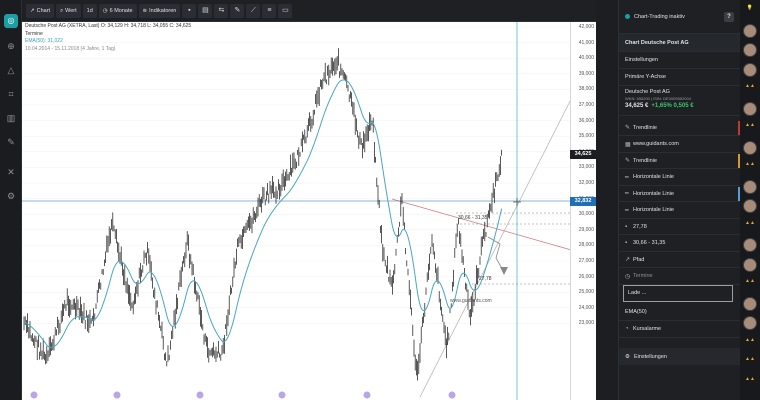 Image resolution: width=760 pixels, height=400 pixels. Describe the element at coordinates (586, 73) in the screenshot. I see `y-tick-label: 39,000` at that location.